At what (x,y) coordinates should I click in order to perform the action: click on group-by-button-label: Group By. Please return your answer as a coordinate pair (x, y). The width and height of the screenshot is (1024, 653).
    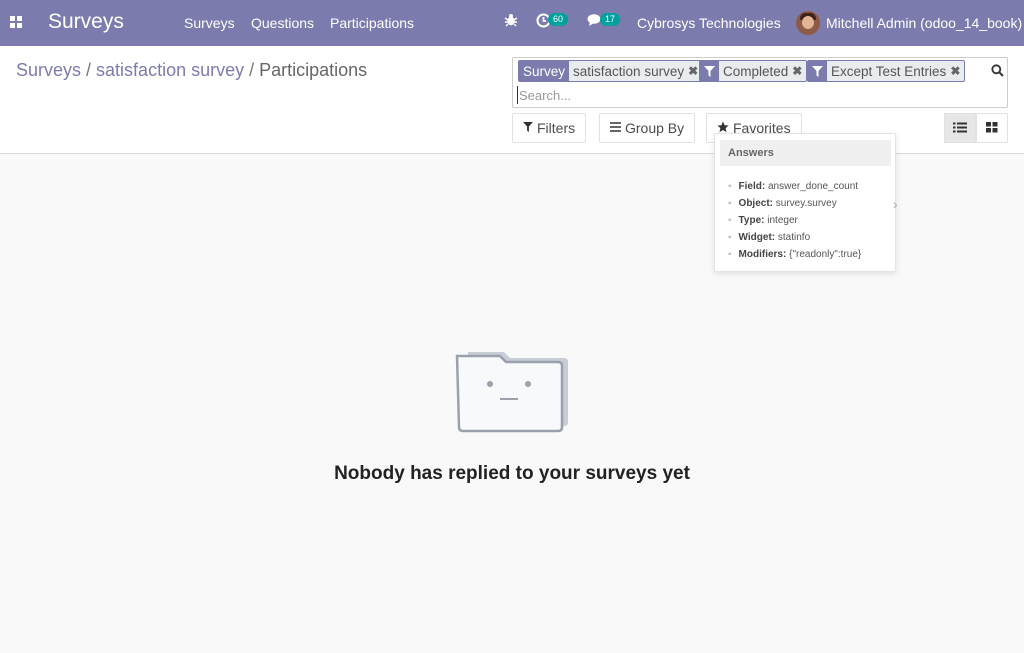
    Looking at the image, I should click on (655, 128).